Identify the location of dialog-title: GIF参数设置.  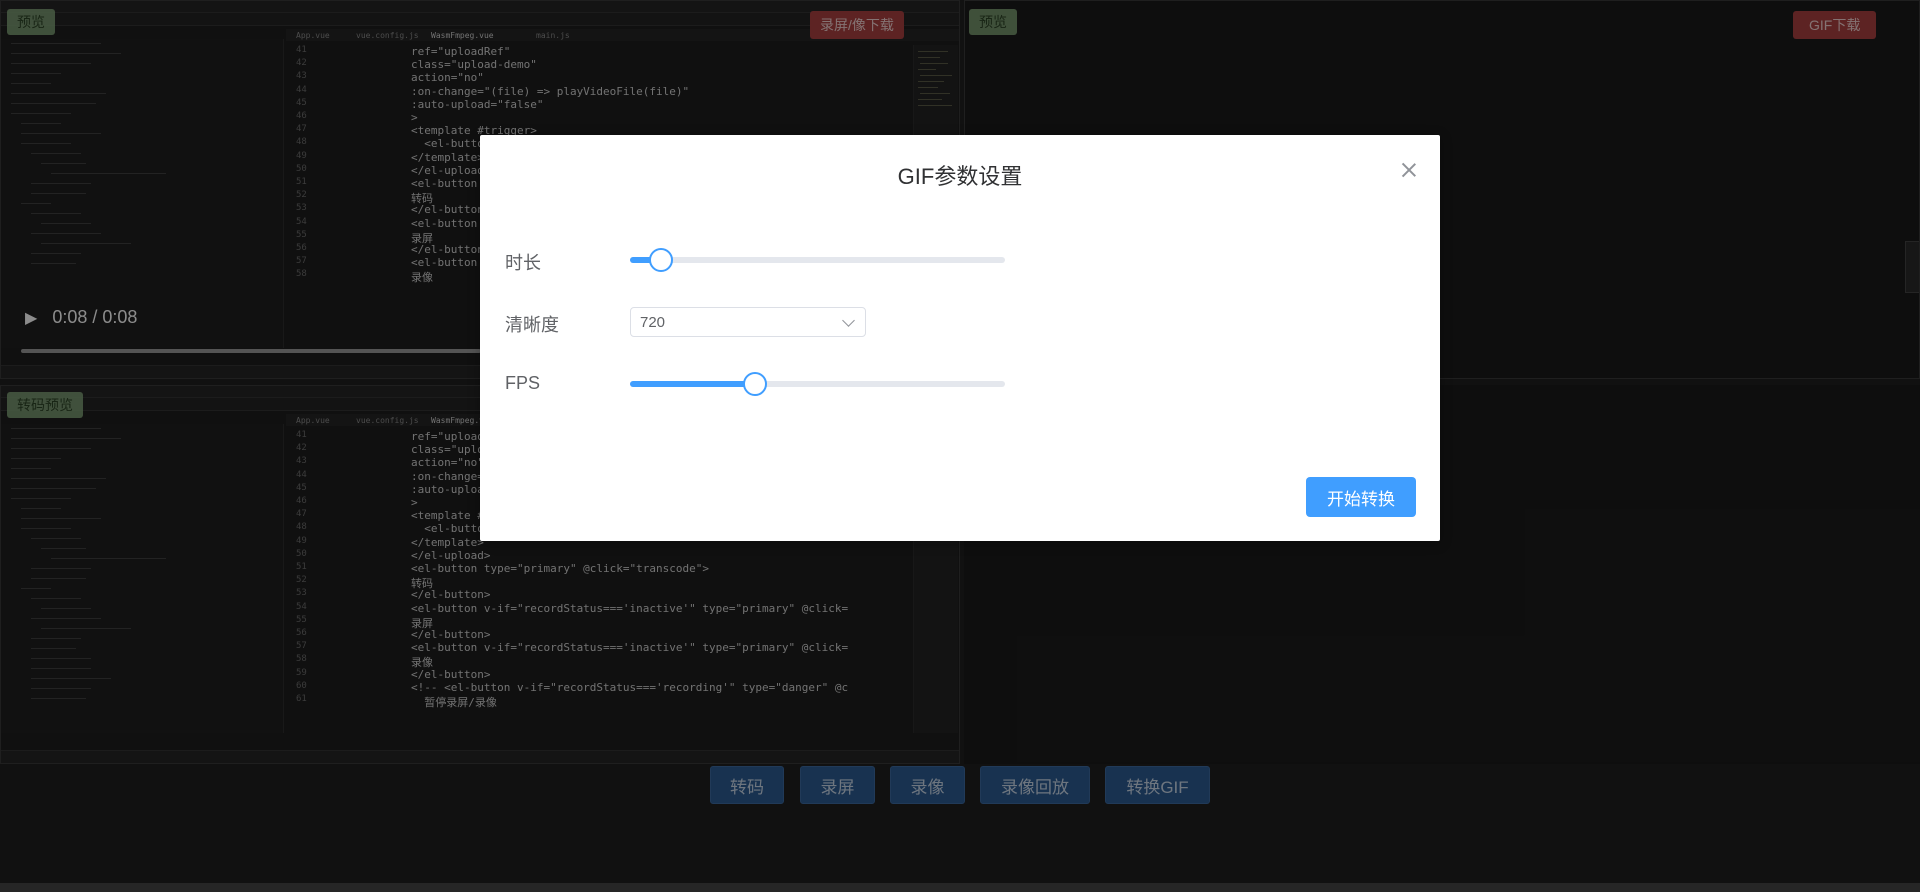
(960, 176).